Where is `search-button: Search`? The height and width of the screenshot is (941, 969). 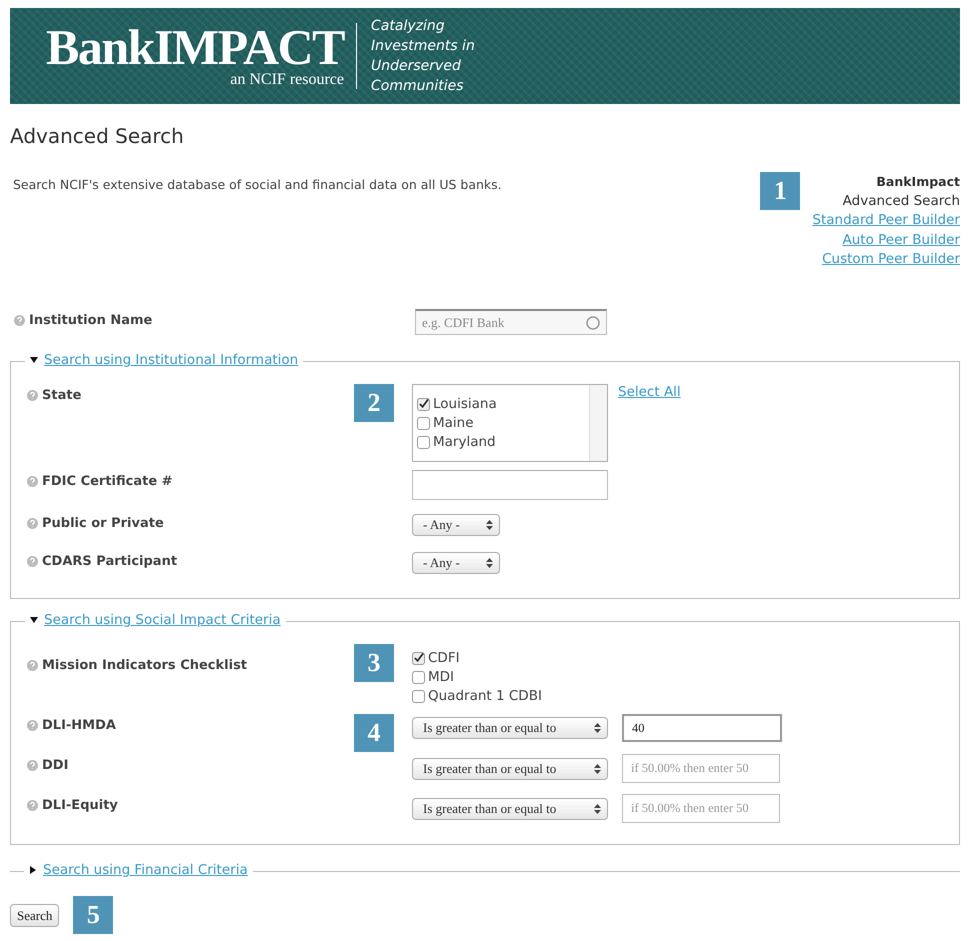
search-button: Search is located at coordinates (35, 915).